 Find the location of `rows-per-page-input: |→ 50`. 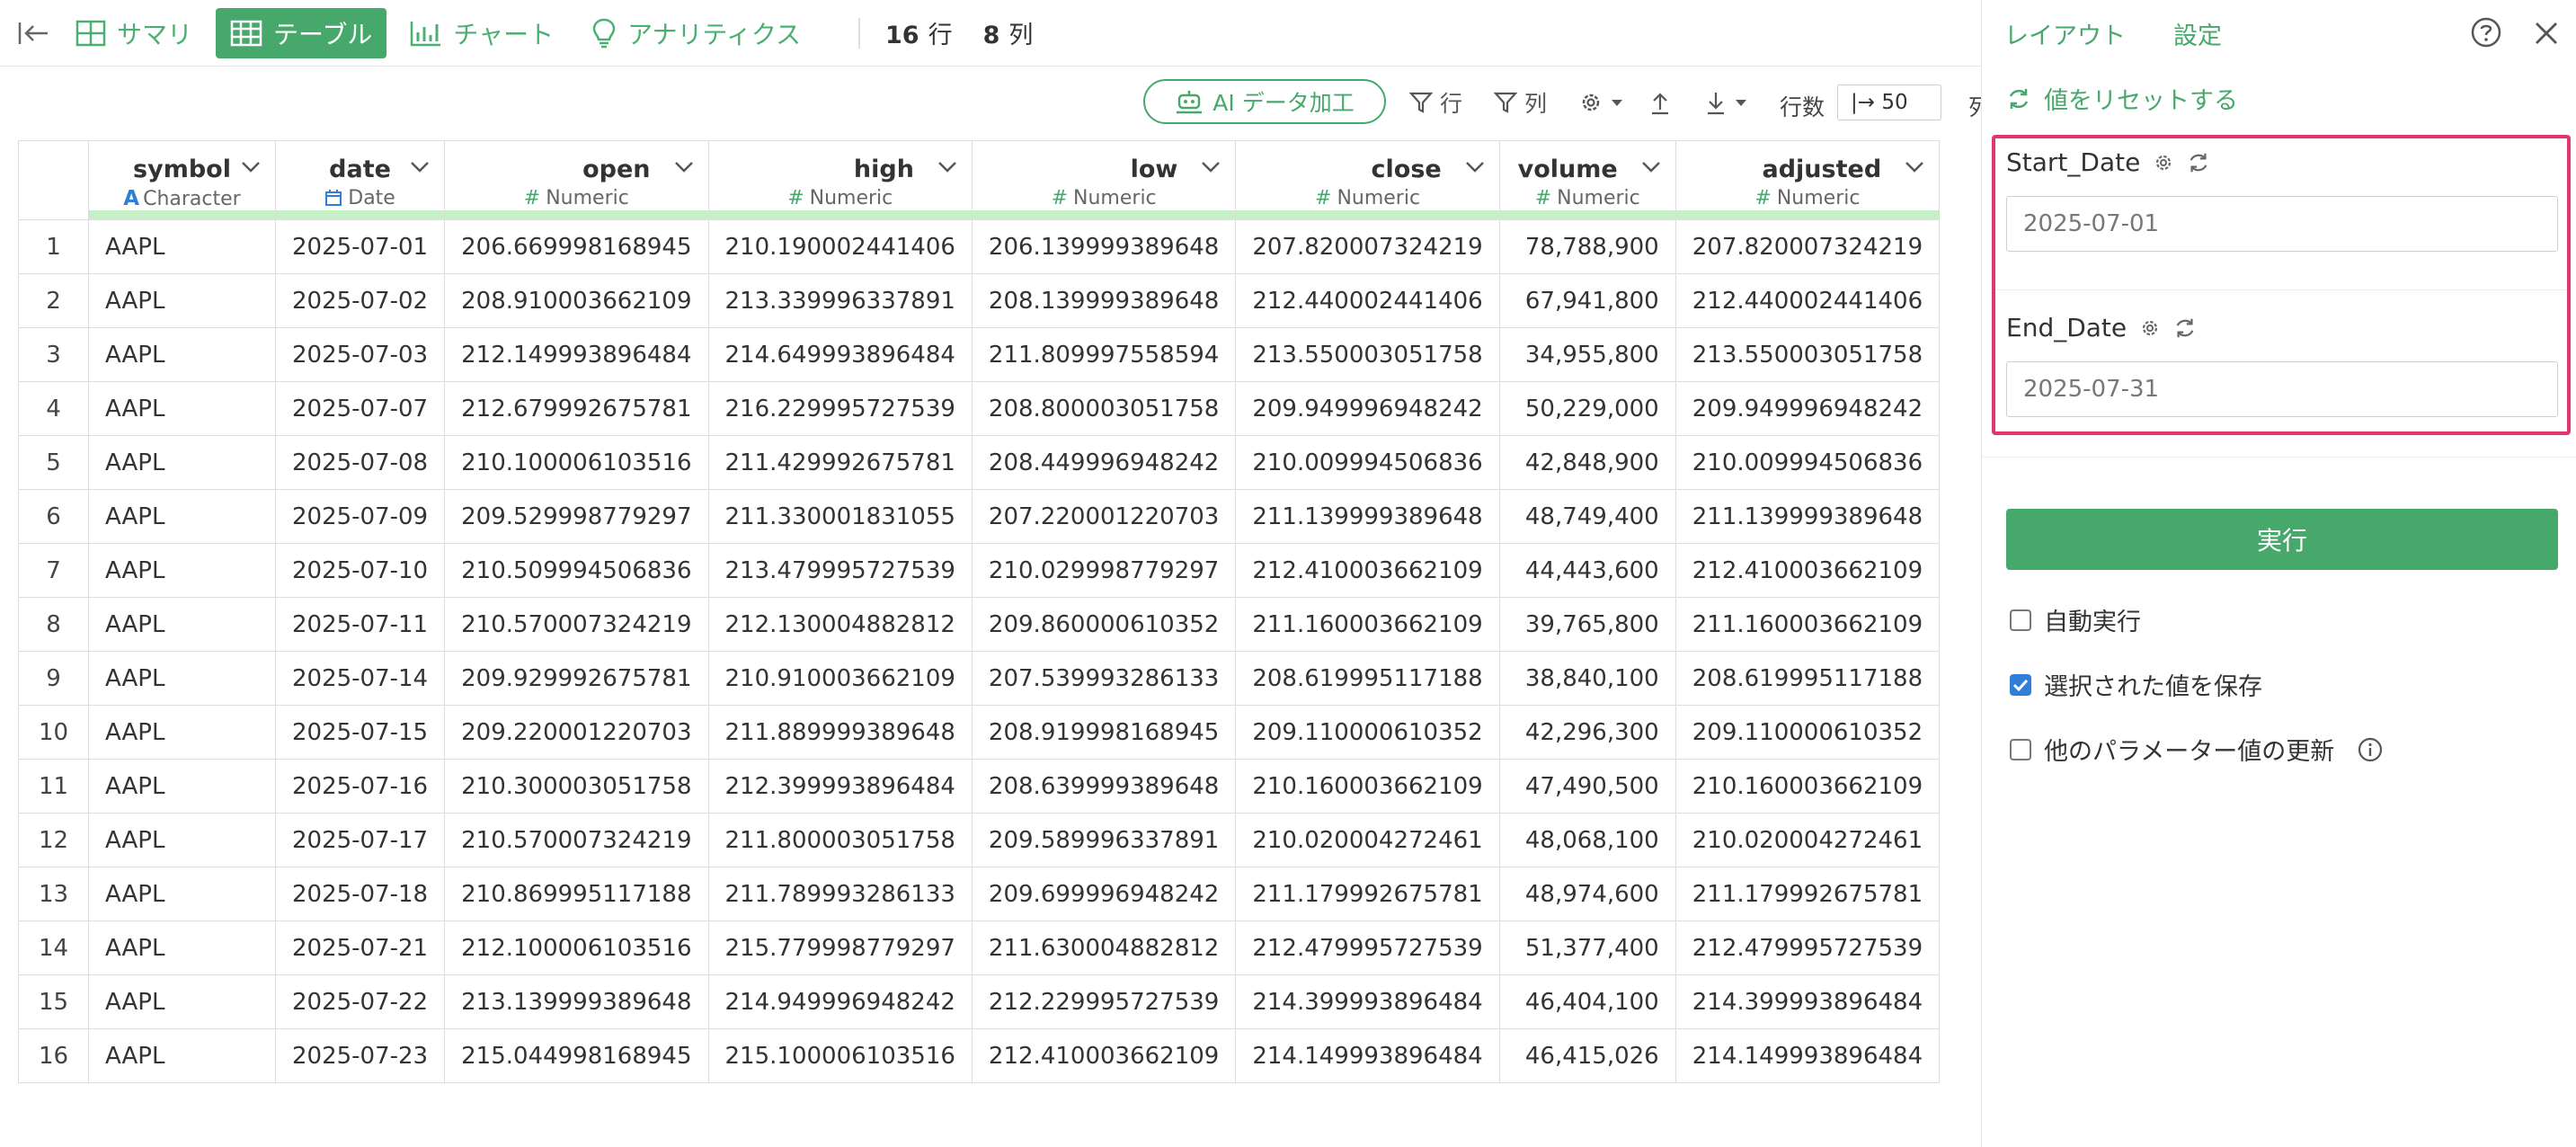

rows-per-page-input: |→ 50 is located at coordinates (1889, 102).